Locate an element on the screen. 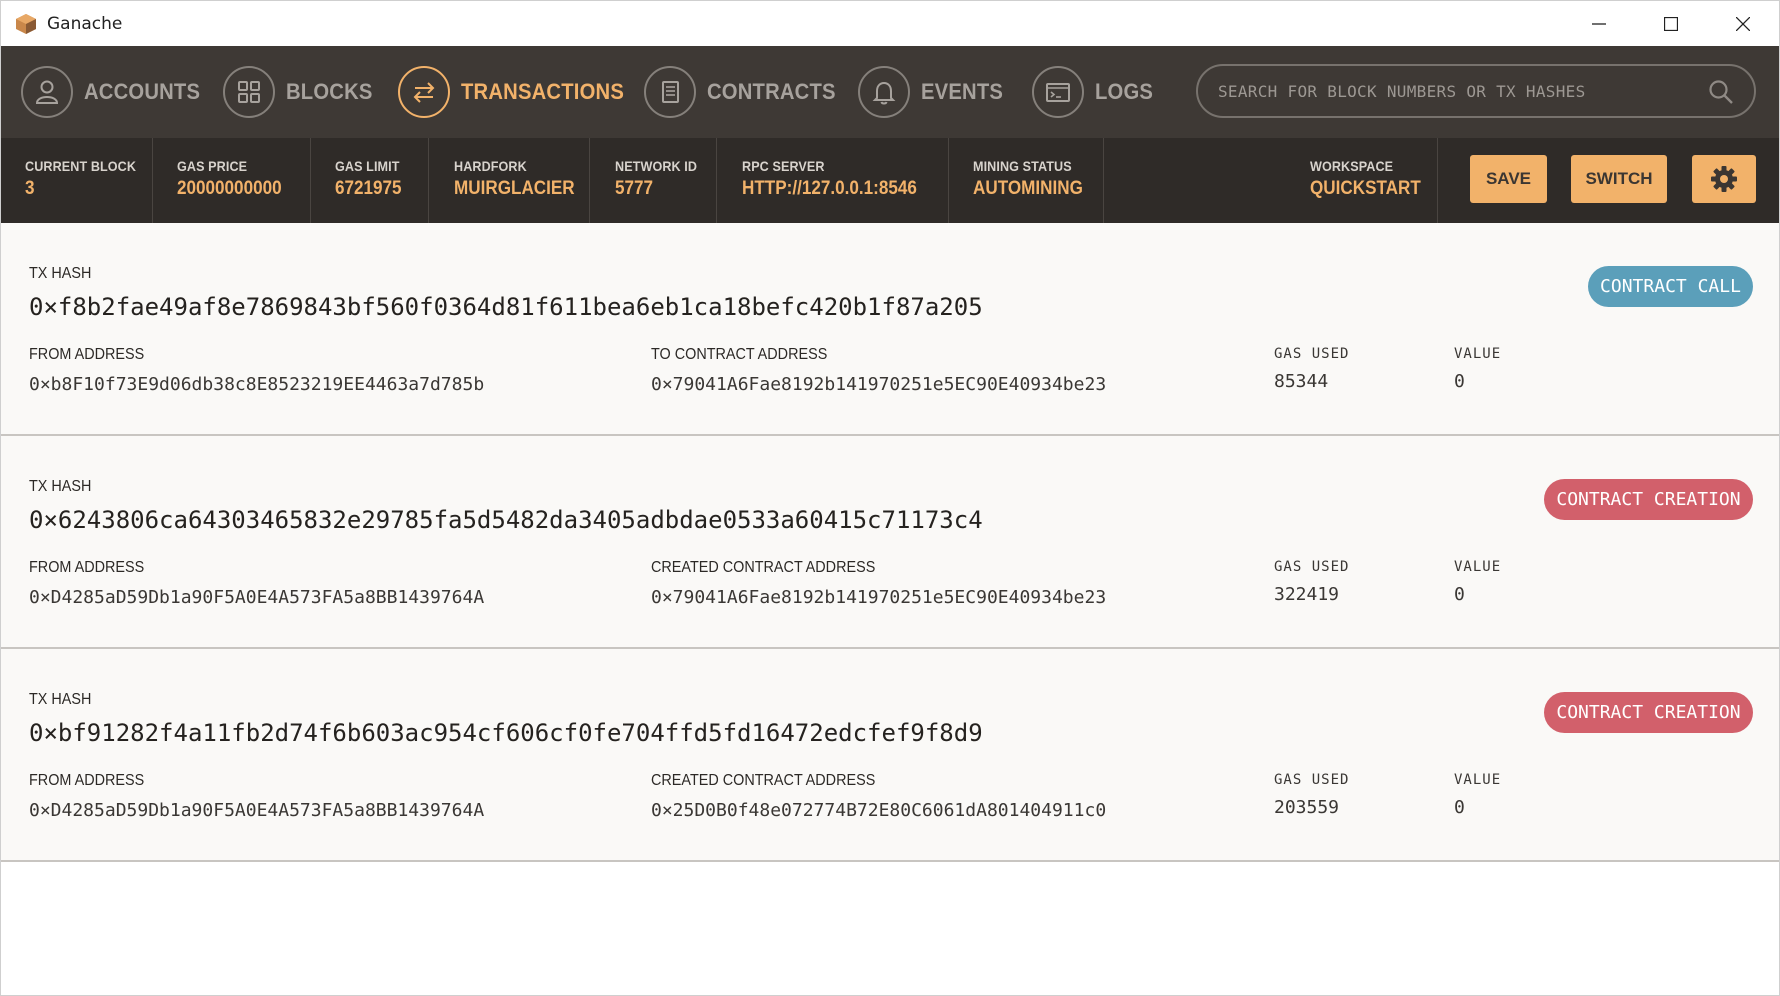 The image size is (1780, 996). gas-used: 203559 is located at coordinates (1307, 807).